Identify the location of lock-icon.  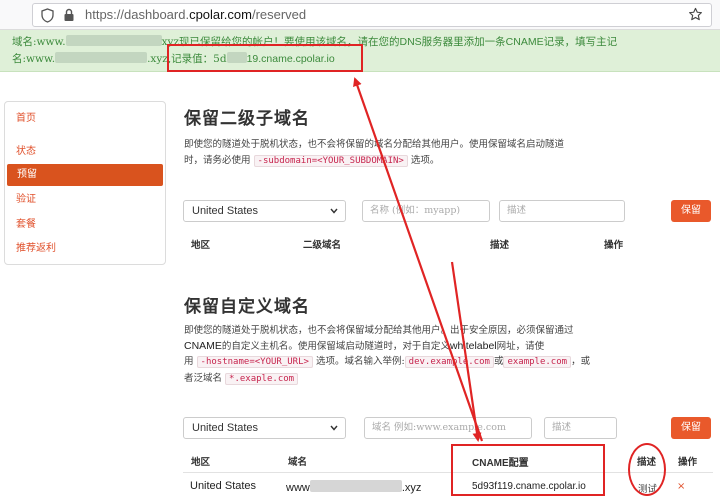
(69, 15).